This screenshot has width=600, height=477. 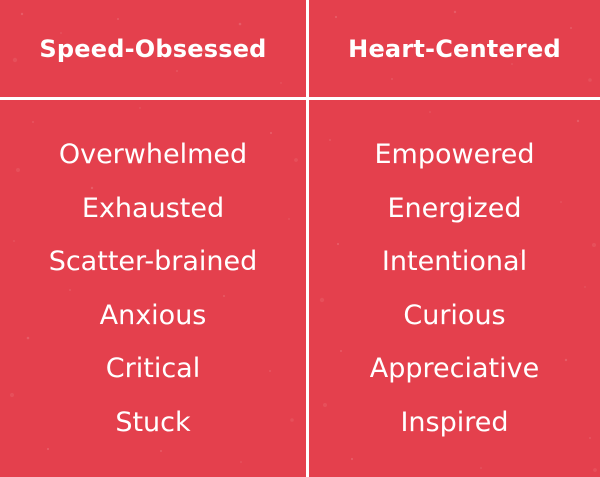 What do you see at coordinates (307, 238) in the screenshot?
I see `column-divider` at bounding box center [307, 238].